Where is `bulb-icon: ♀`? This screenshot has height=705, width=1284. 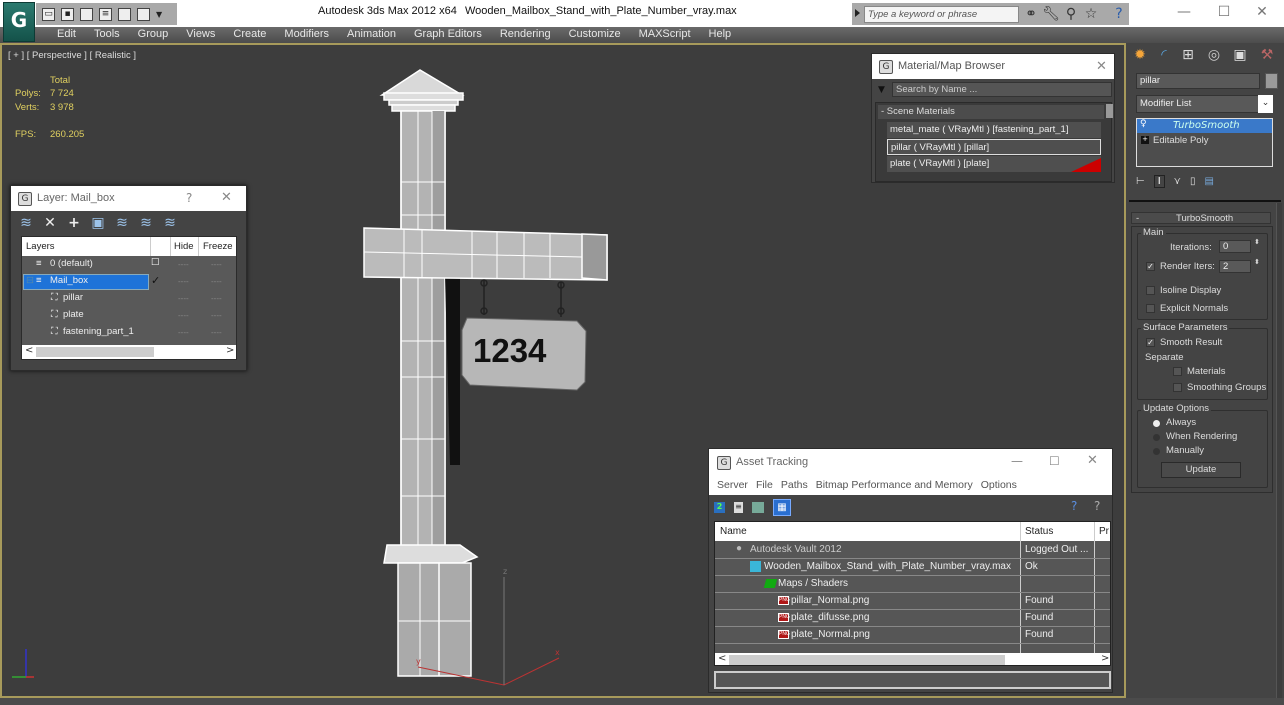 bulb-icon: ♀ is located at coordinates (1143, 124).